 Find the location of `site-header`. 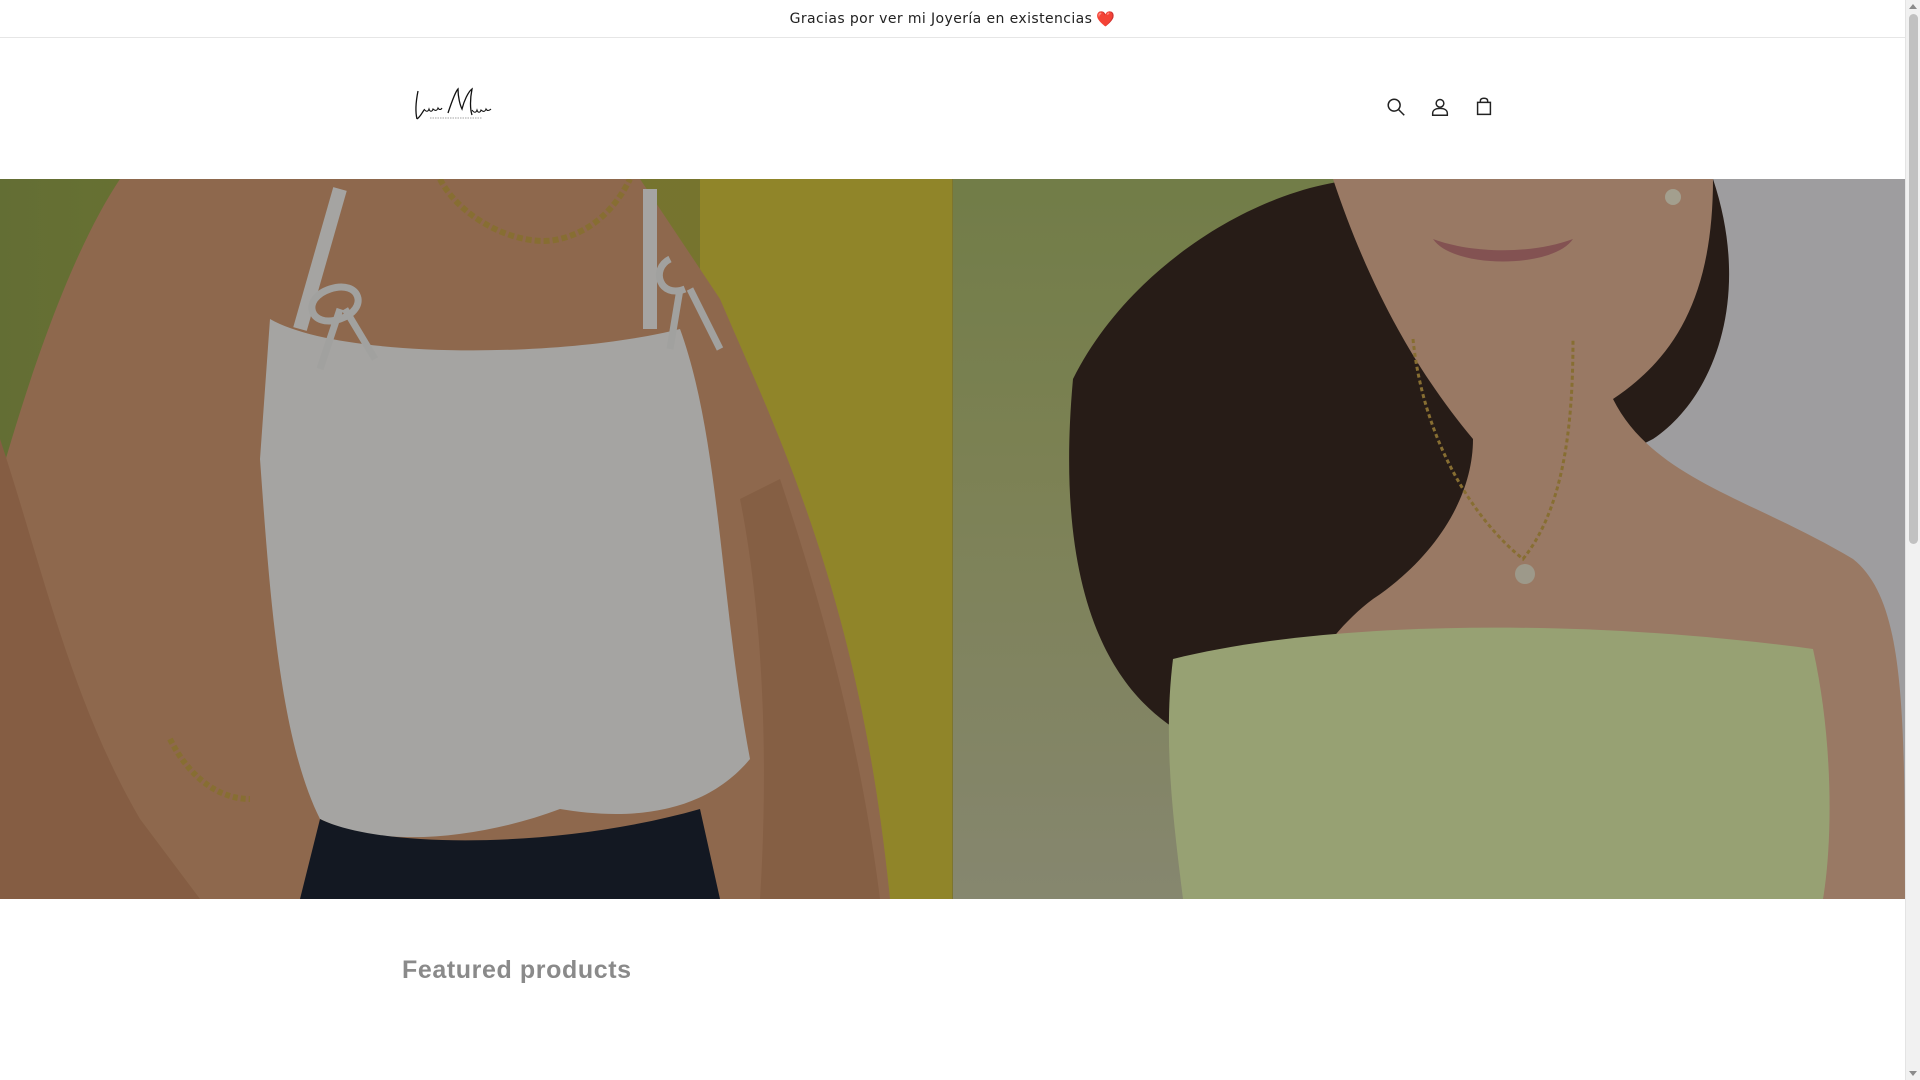

site-header is located at coordinates (952, 109).